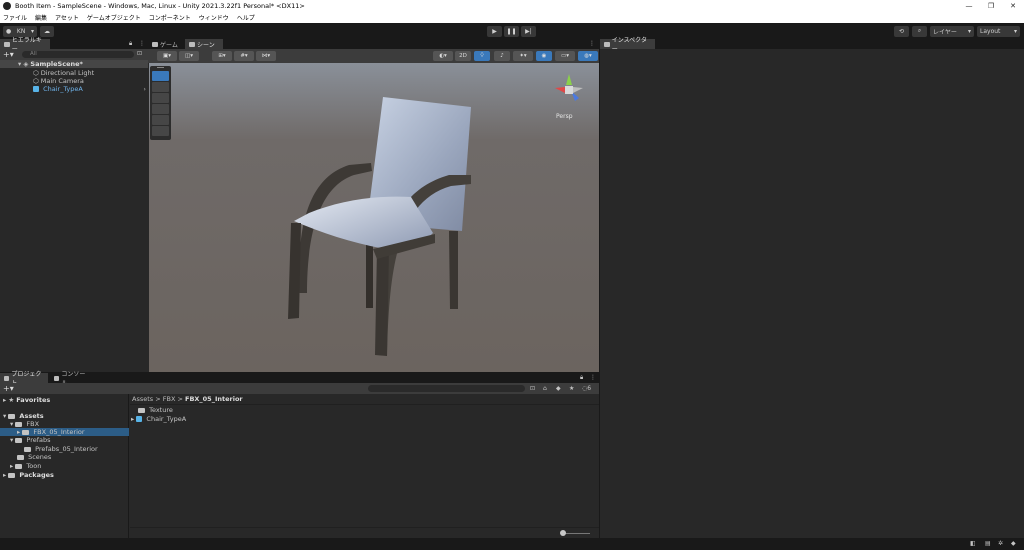 This screenshot has width=1024, height=550. I want to click on perspective-label: Persp, so click(564, 116).